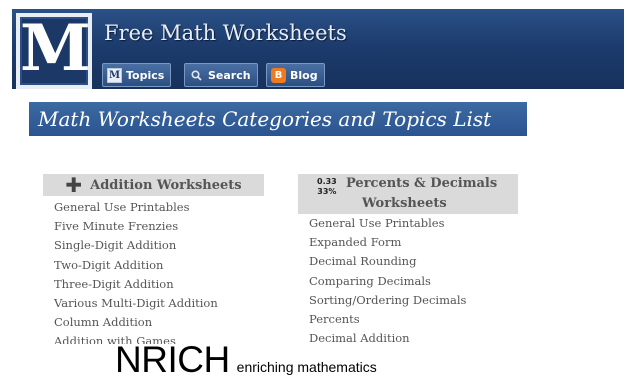 The width and height of the screenshot is (627, 378). I want to click on plus-icon: ✚, so click(74, 185).